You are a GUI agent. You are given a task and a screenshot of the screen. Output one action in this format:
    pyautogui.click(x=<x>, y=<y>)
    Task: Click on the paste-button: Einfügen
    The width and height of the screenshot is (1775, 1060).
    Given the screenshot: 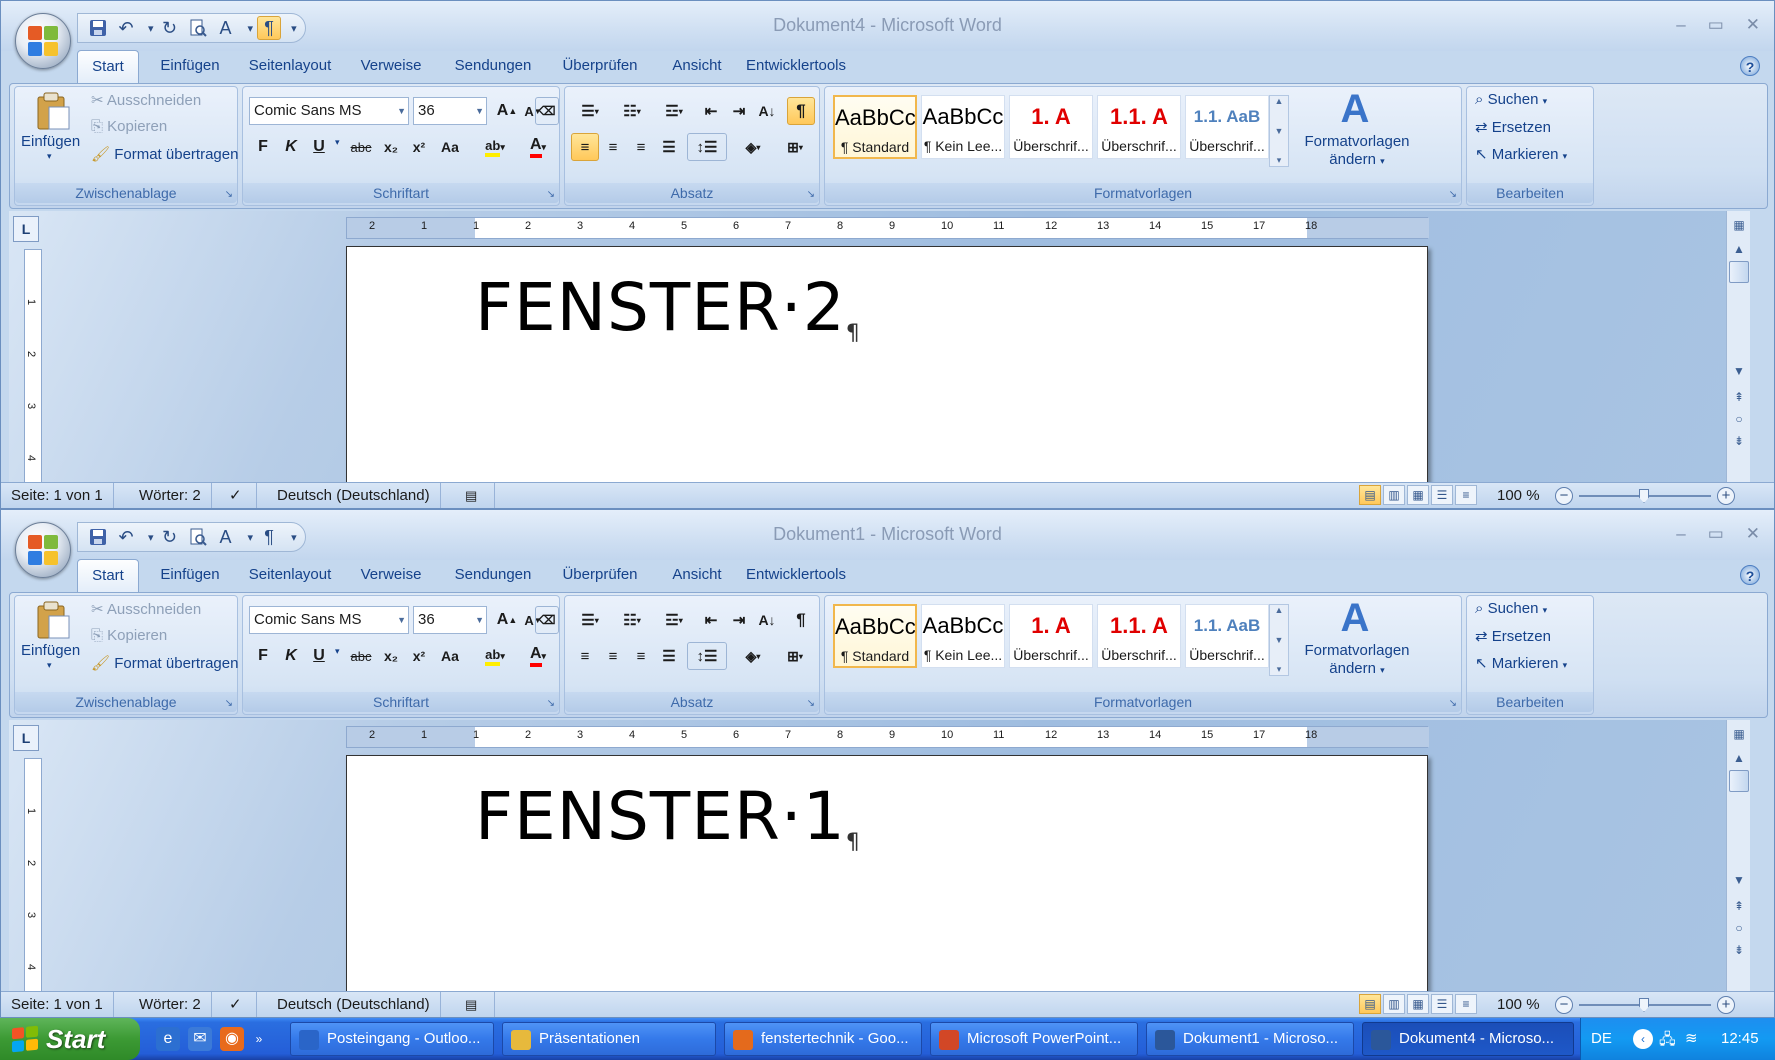 What is the action you would take?
    pyautogui.click(x=50, y=141)
    